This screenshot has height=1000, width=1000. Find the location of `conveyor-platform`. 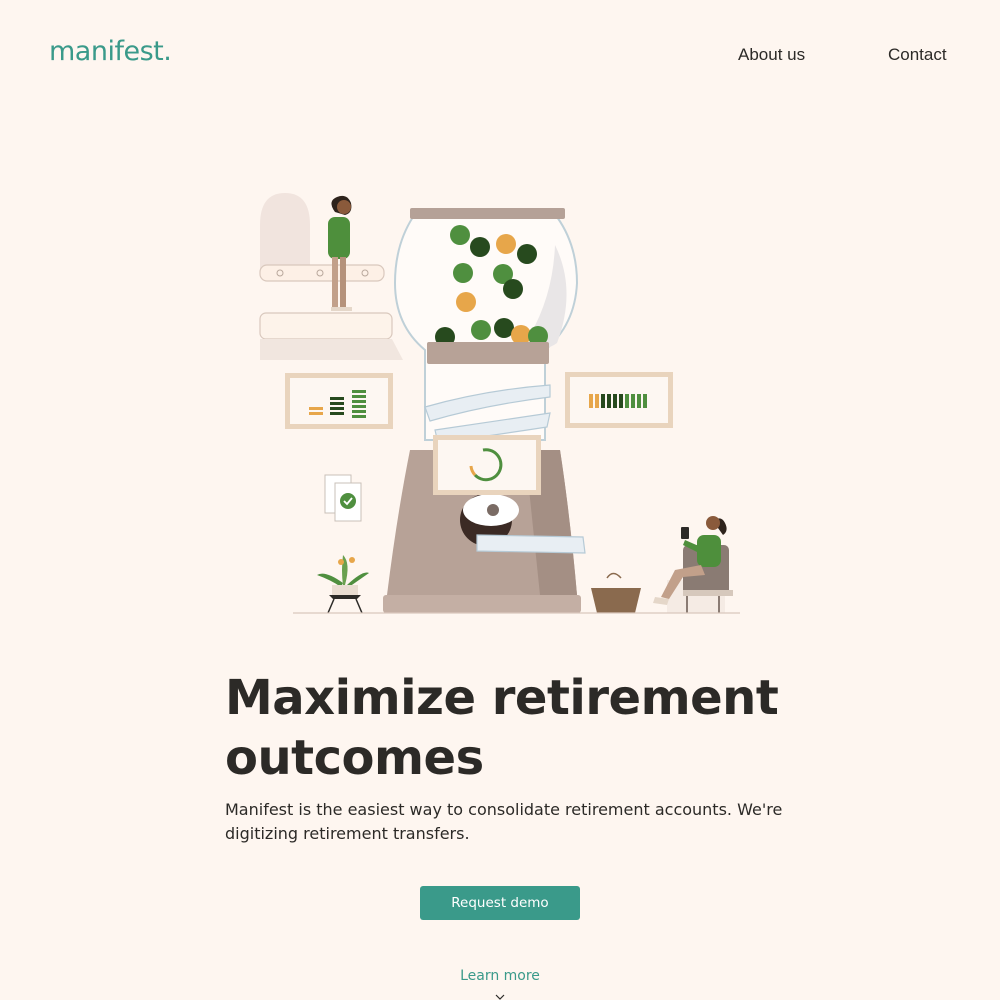

conveyor-platform is located at coordinates (331, 312).